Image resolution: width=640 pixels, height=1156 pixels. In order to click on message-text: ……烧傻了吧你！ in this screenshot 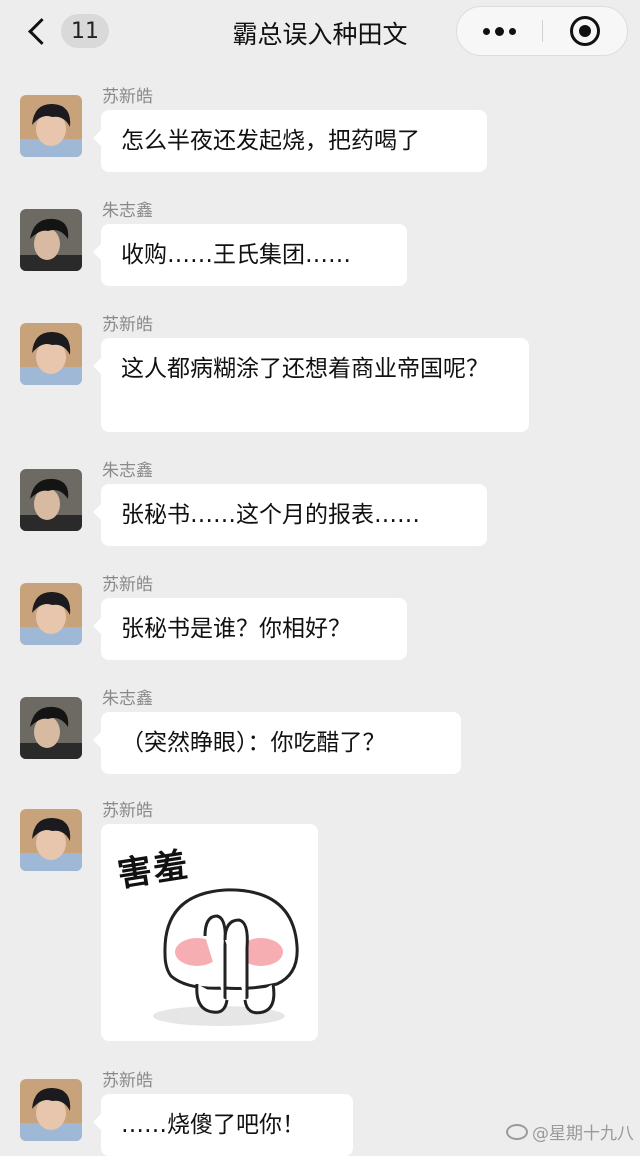, I will do `click(213, 1125)`.